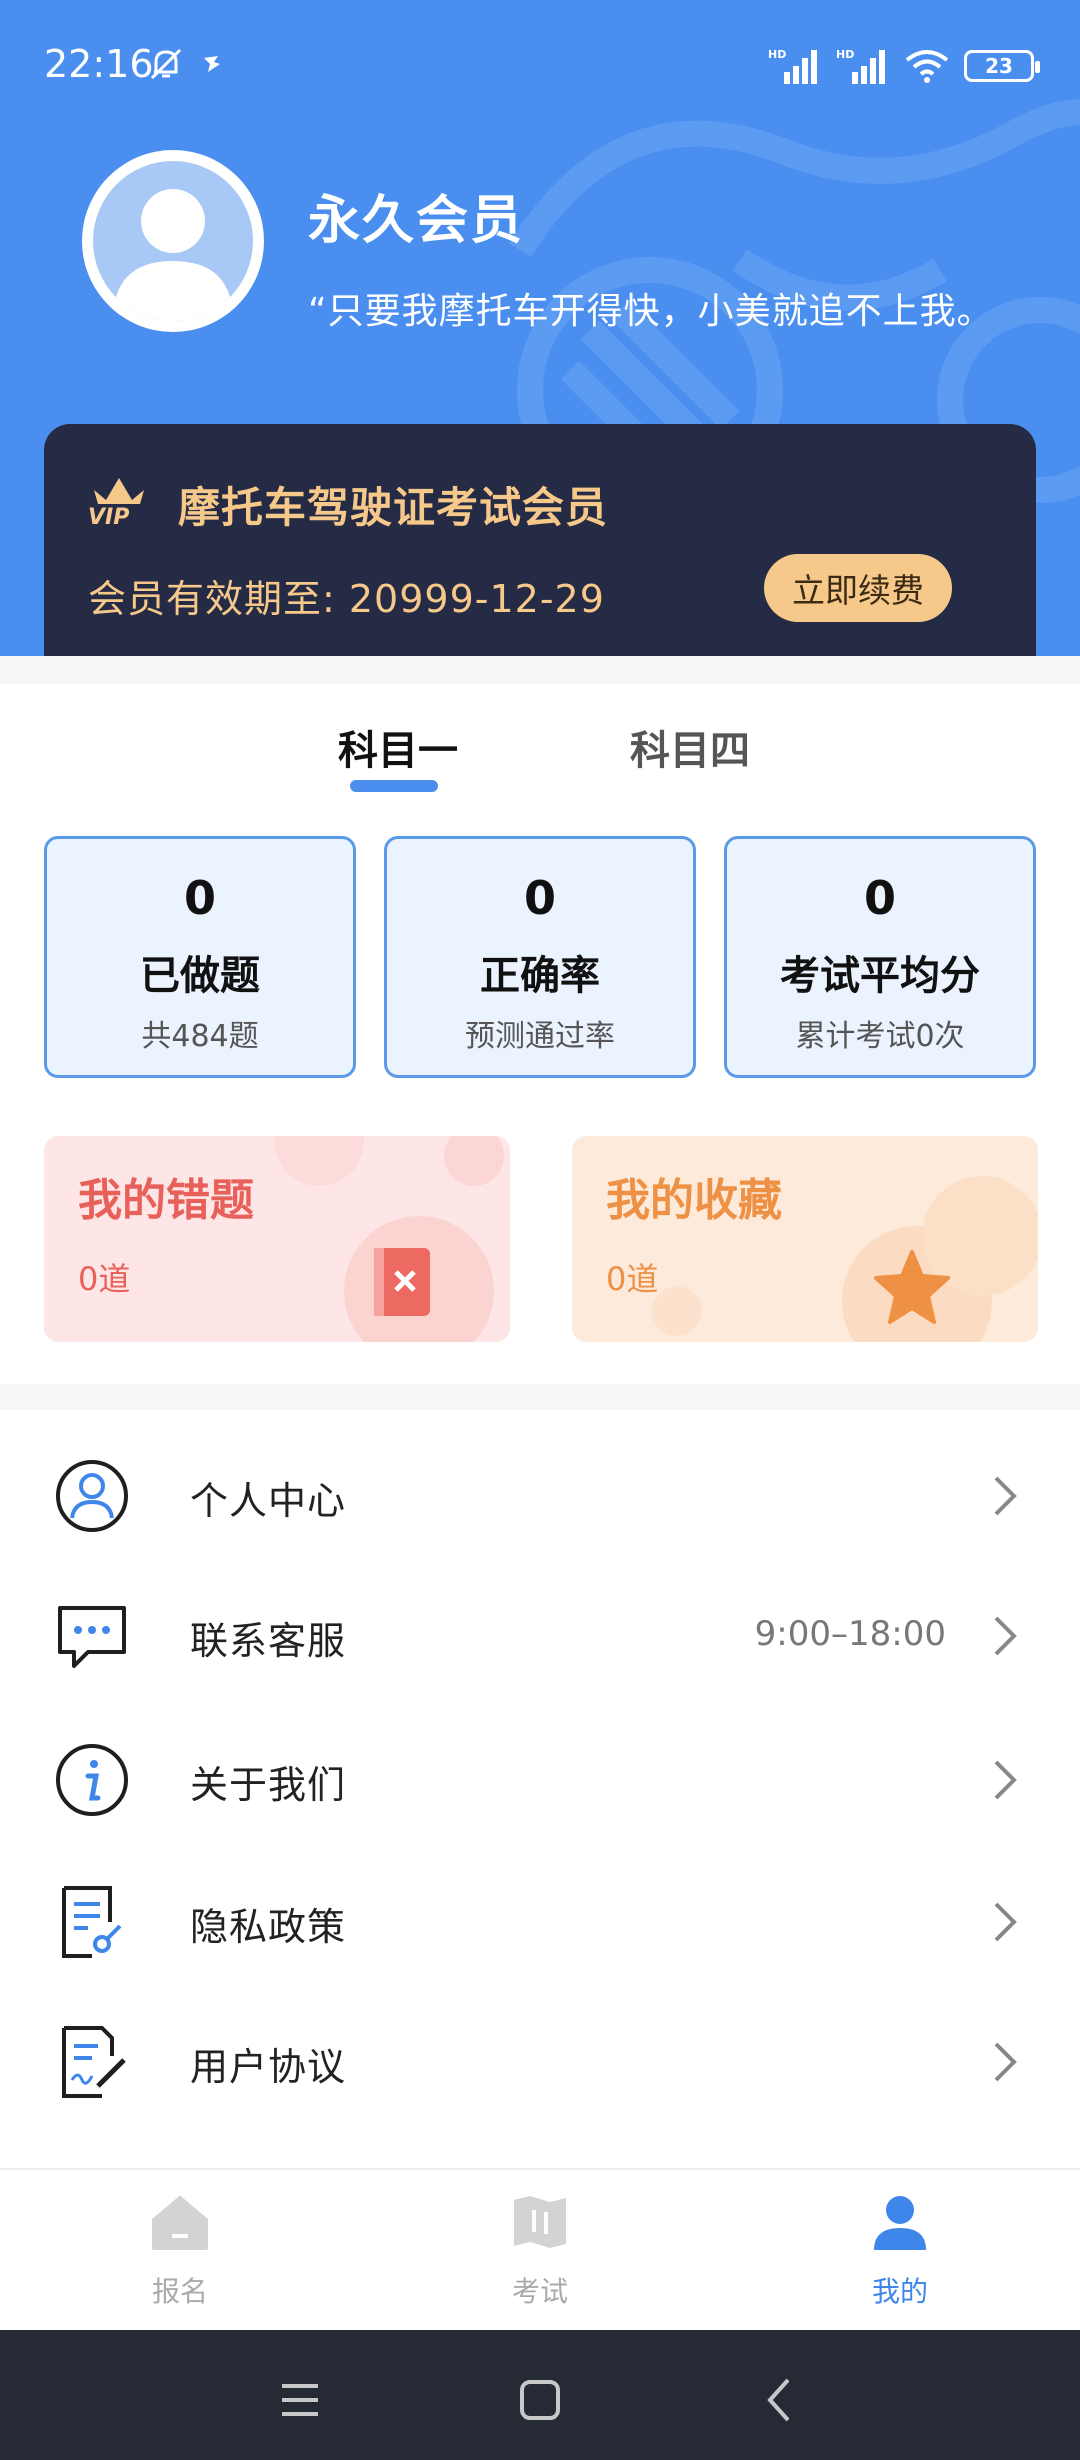 The width and height of the screenshot is (1080, 2460). What do you see at coordinates (99, 64) in the screenshot?
I see `status-time: 22:16` at bounding box center [99, 64].